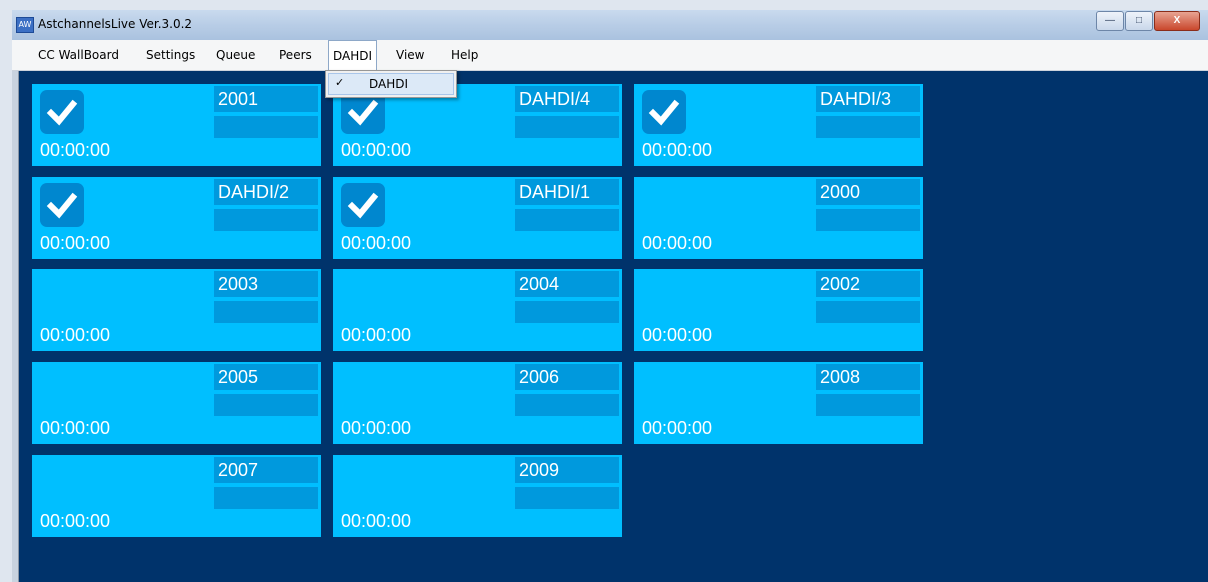  I want to click on channel-name: 2003, so click(266, 284).